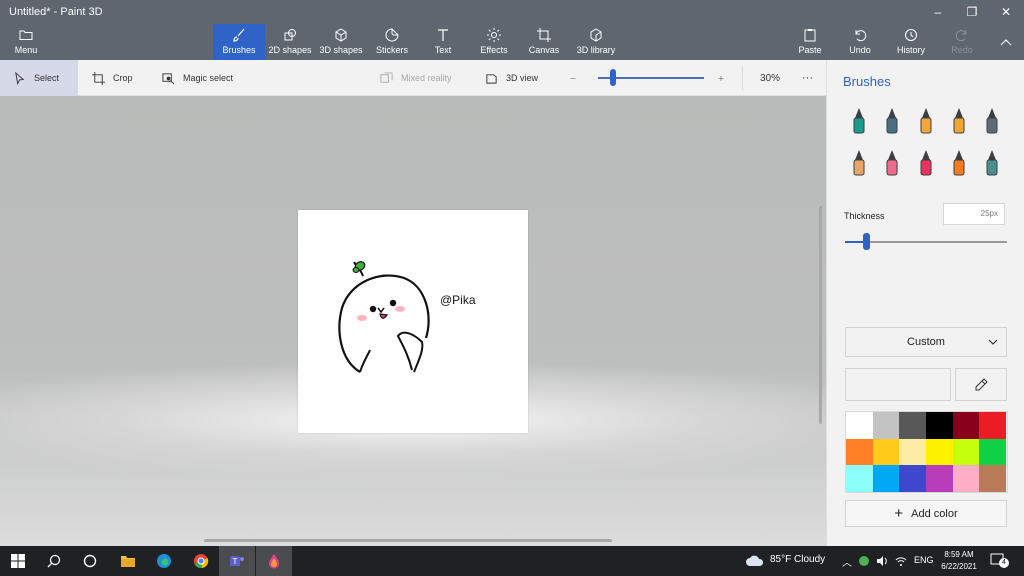  What do you see at coordinates (197, 78) in the screenshot?
I see `magic-select-button: Magic select` at bounding box center [197, 78].